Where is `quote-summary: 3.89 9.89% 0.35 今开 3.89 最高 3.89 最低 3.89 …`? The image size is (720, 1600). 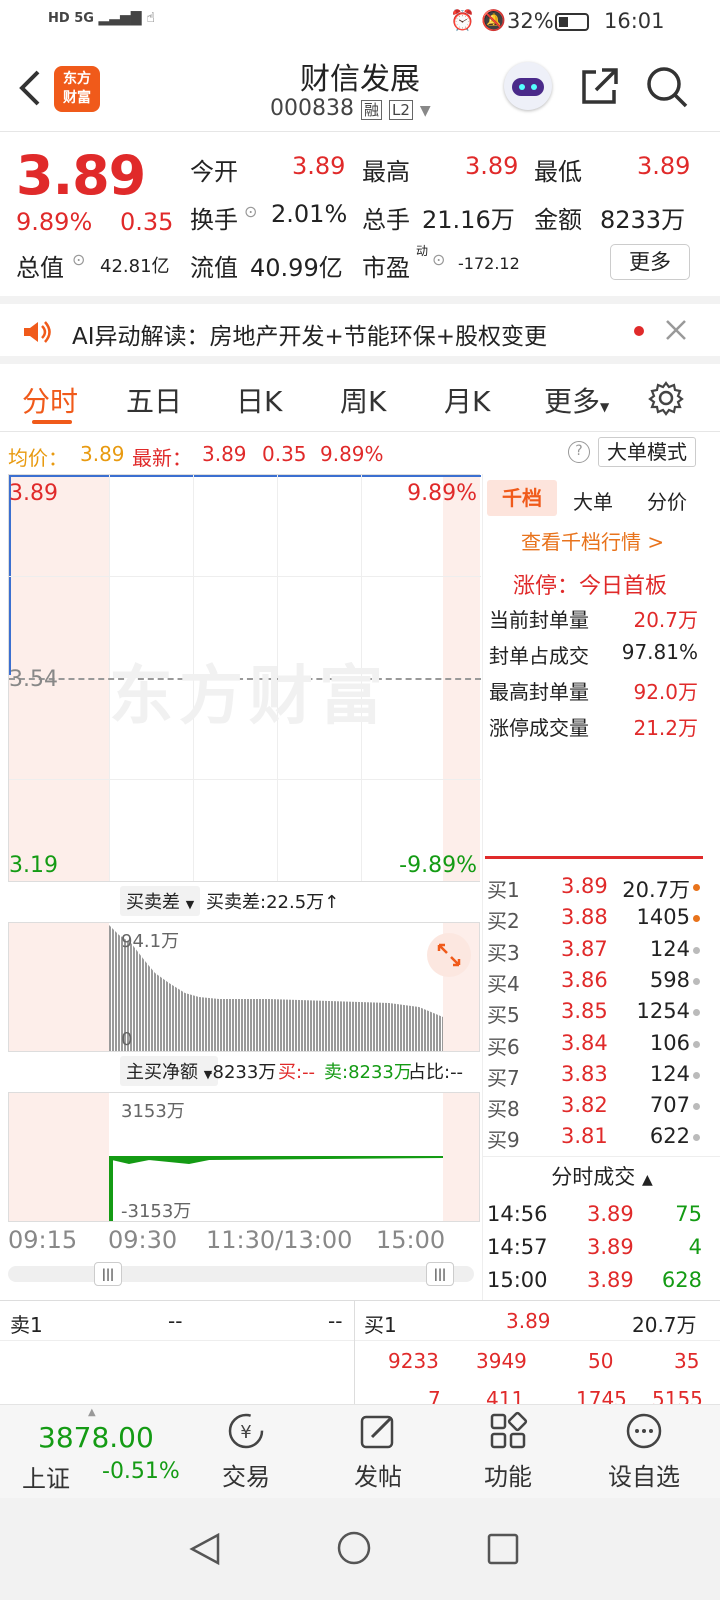 quote-summary: 3.89 9.89% 0.35 今开 3.89 最高 3.89 最低 3.89 … is located at coordinates (360, 214).